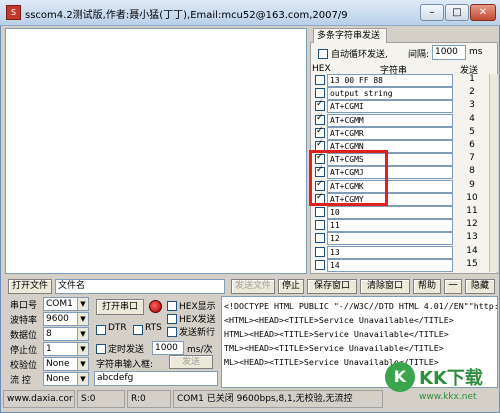 This screenshot has width=500, height=413. Describe the element at coordinates (483, 12) in the screenshot. I see `close-button: ✕` at that location.